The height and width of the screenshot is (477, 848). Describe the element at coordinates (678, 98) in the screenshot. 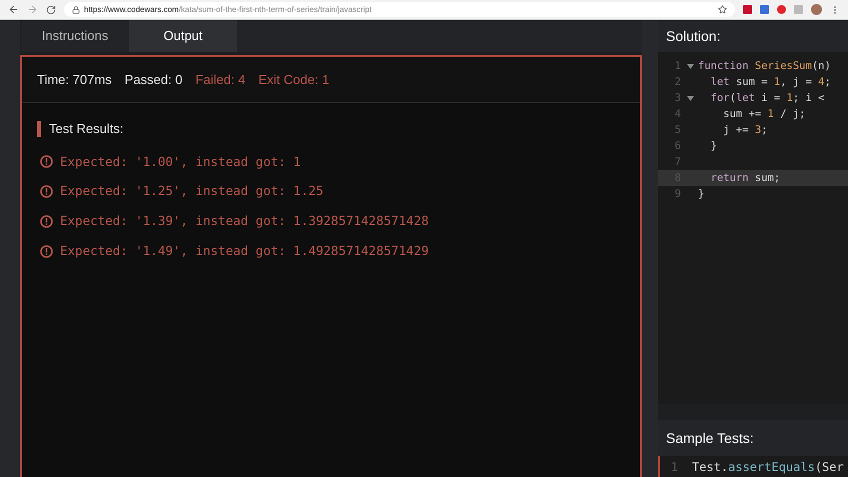

I see `line-number: 3` at that location.